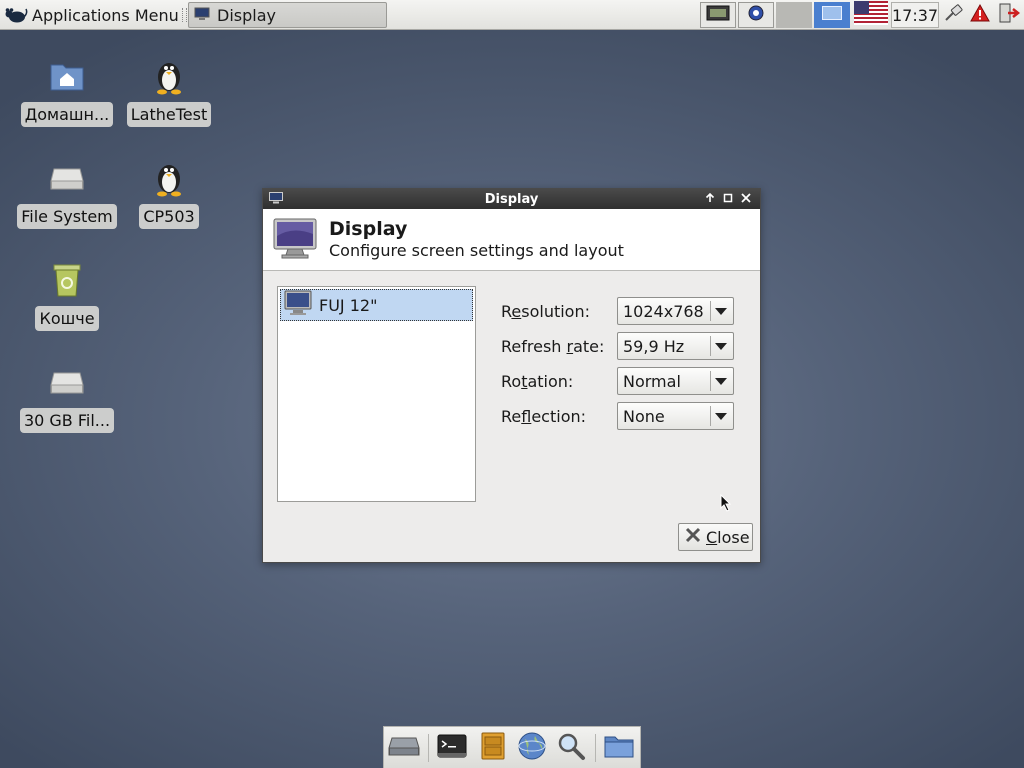  I want to click on clock: 17:37, so click(915, 15).